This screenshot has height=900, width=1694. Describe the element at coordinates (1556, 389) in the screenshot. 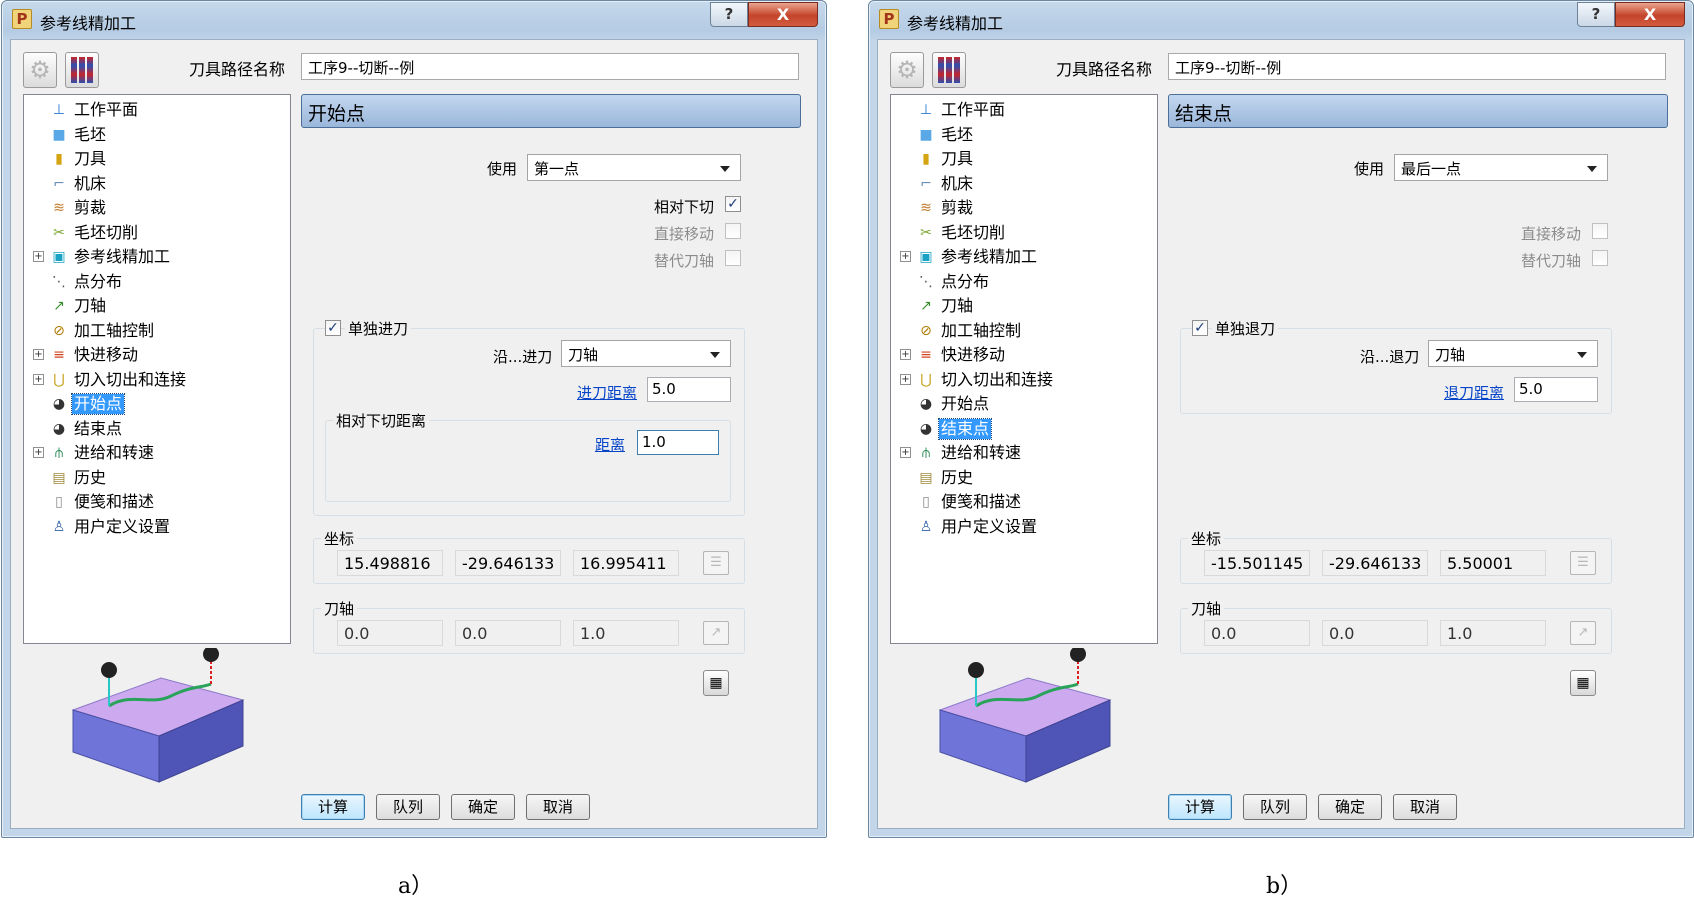

I see `retract-distance-input: 5.0` at that location.